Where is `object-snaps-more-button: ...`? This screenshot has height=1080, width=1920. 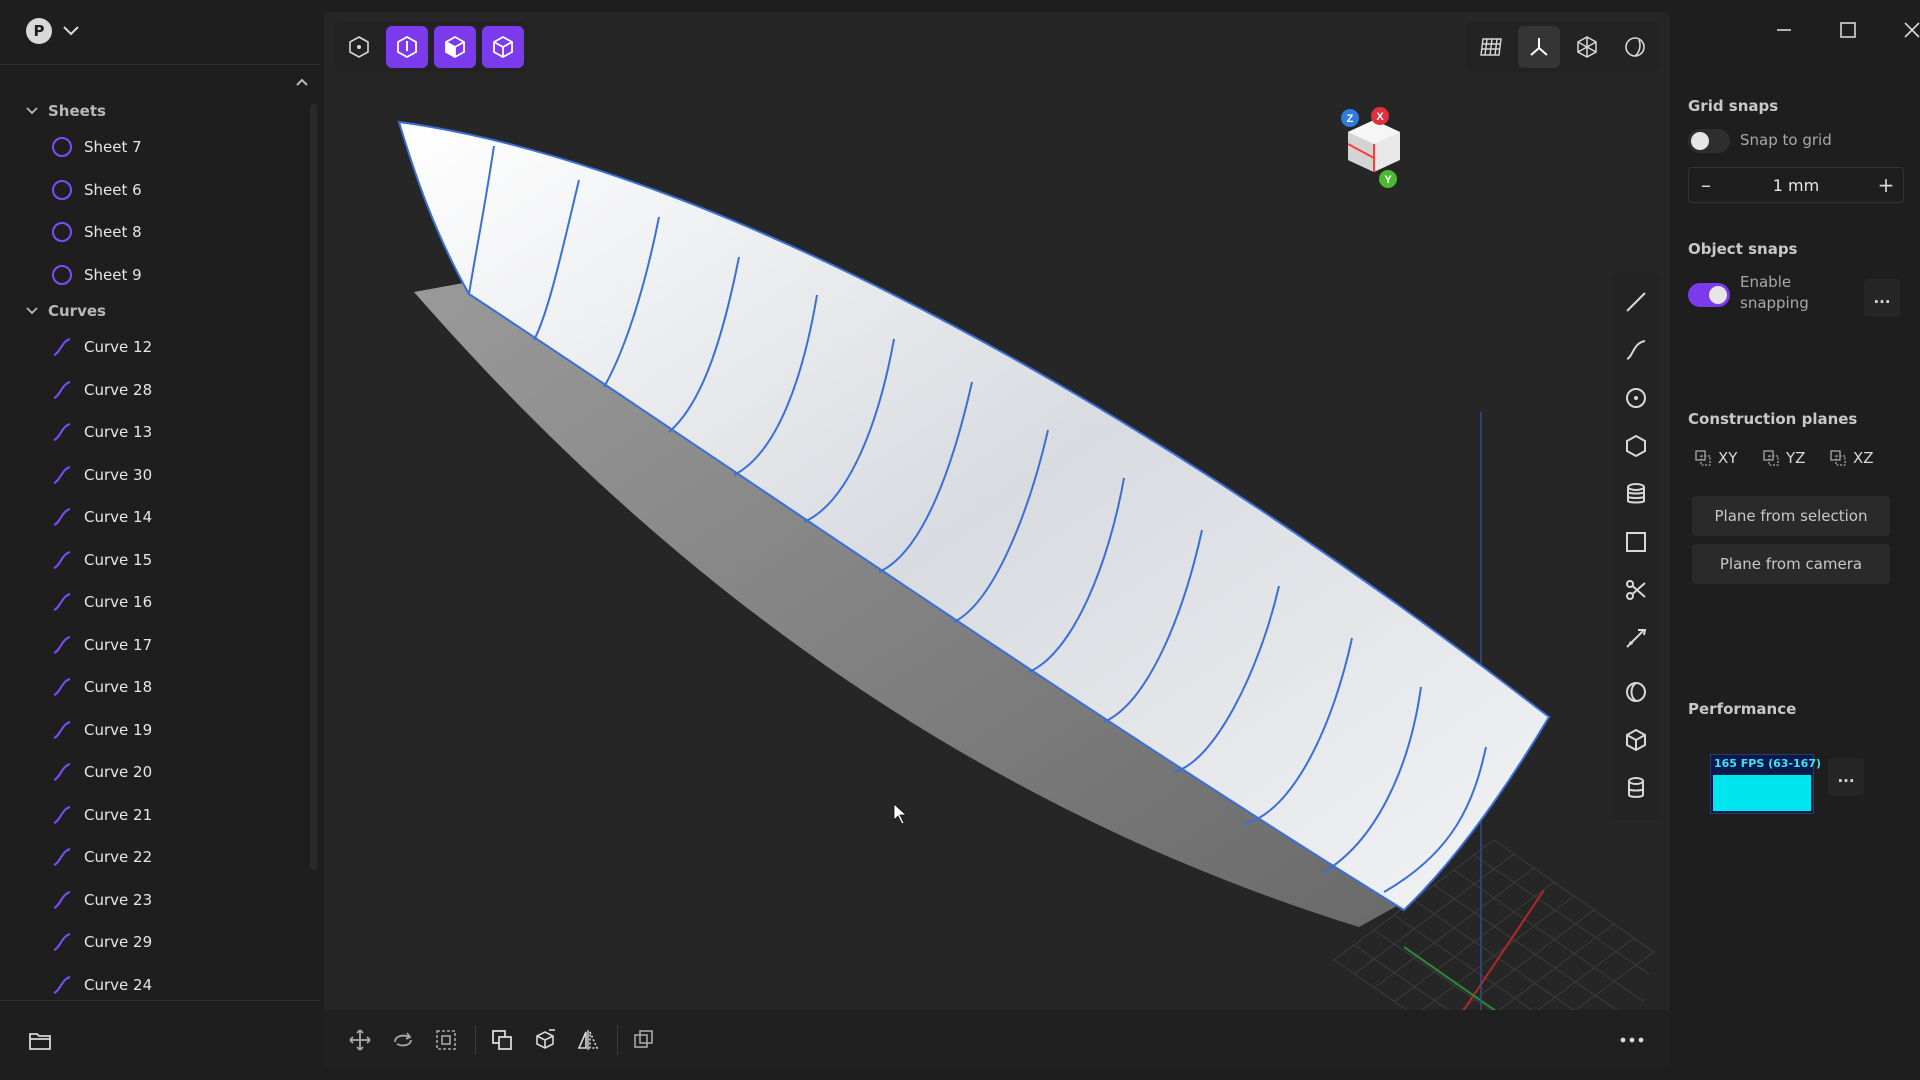
object-snaps-more-button: ... is located at coordinates (1882, 298).